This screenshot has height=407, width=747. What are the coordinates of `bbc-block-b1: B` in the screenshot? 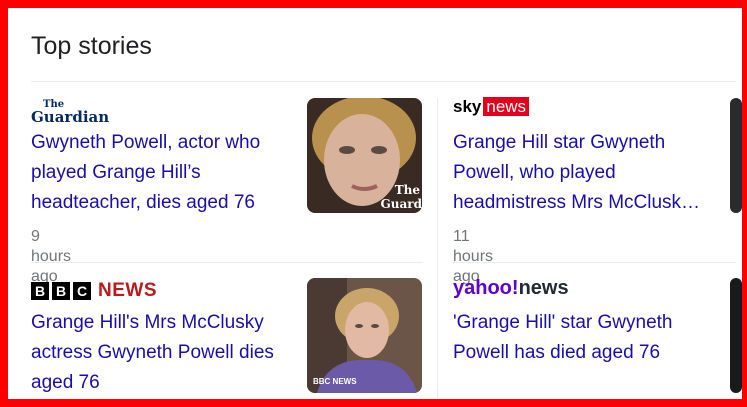 It's located at (40, 291).